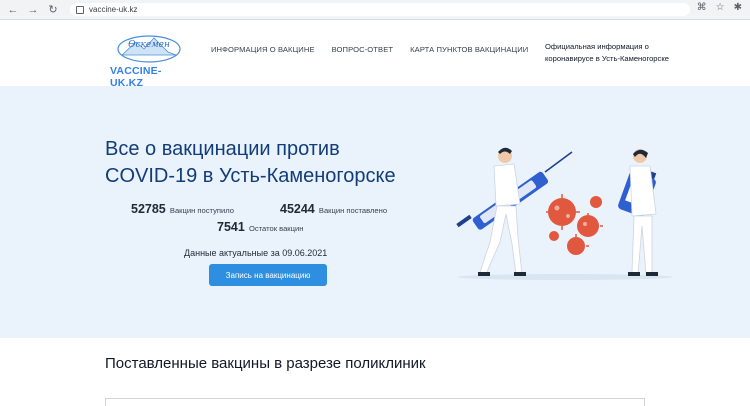 The image size is (750, 406). I want to click on stat-remaining: 7541 Остаток вакцин, so click(260, 227).